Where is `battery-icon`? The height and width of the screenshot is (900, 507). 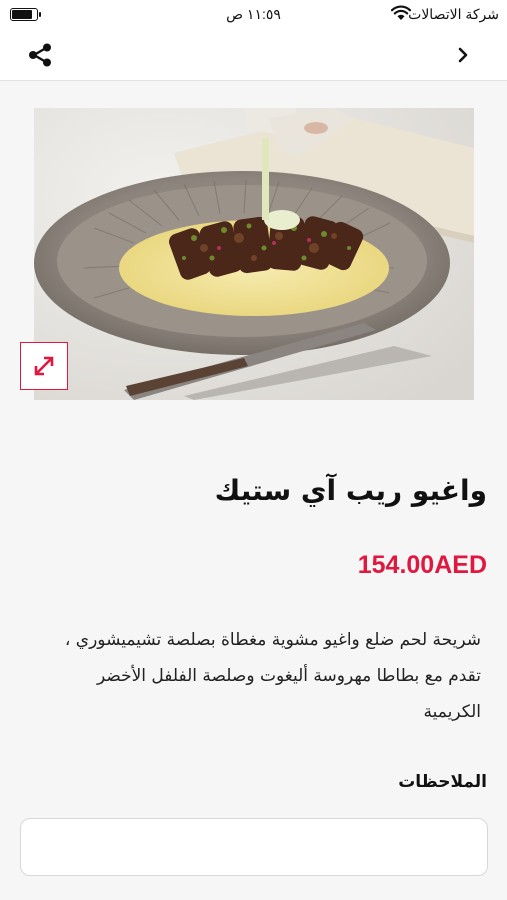 battery-icon is located at coordinates (25, 14).